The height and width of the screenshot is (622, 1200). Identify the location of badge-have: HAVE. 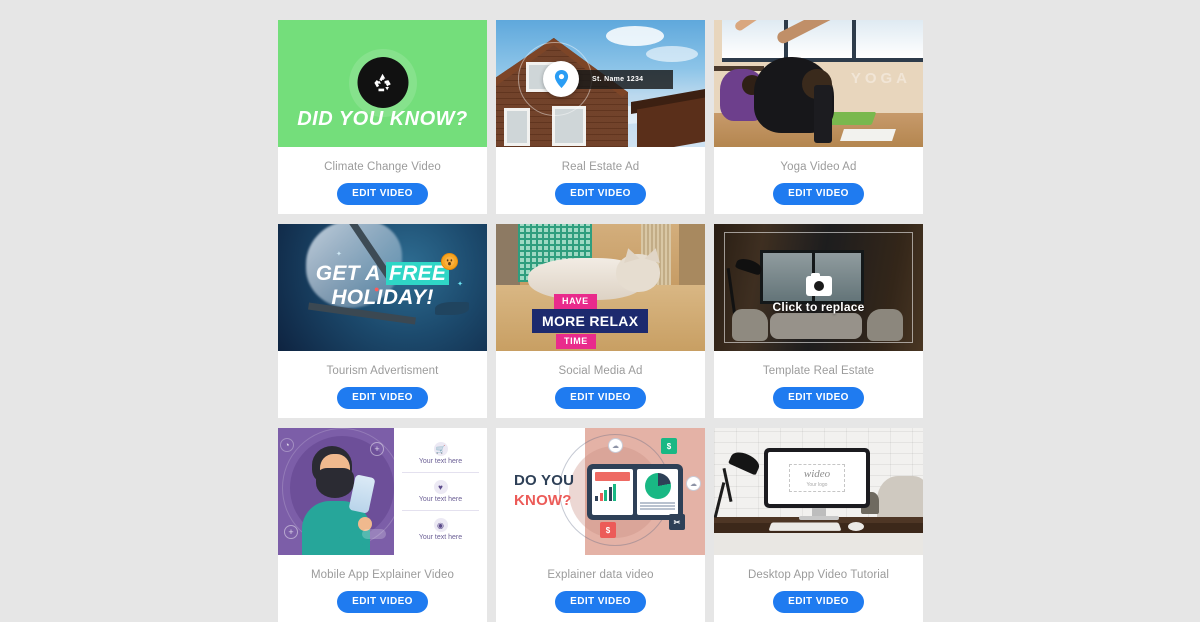
(575, 301).